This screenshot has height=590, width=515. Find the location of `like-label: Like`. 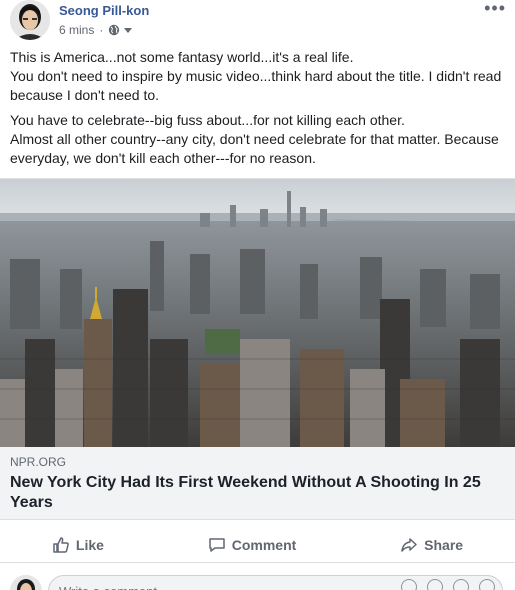

like-label: Like is located at coordinates (89, 544).